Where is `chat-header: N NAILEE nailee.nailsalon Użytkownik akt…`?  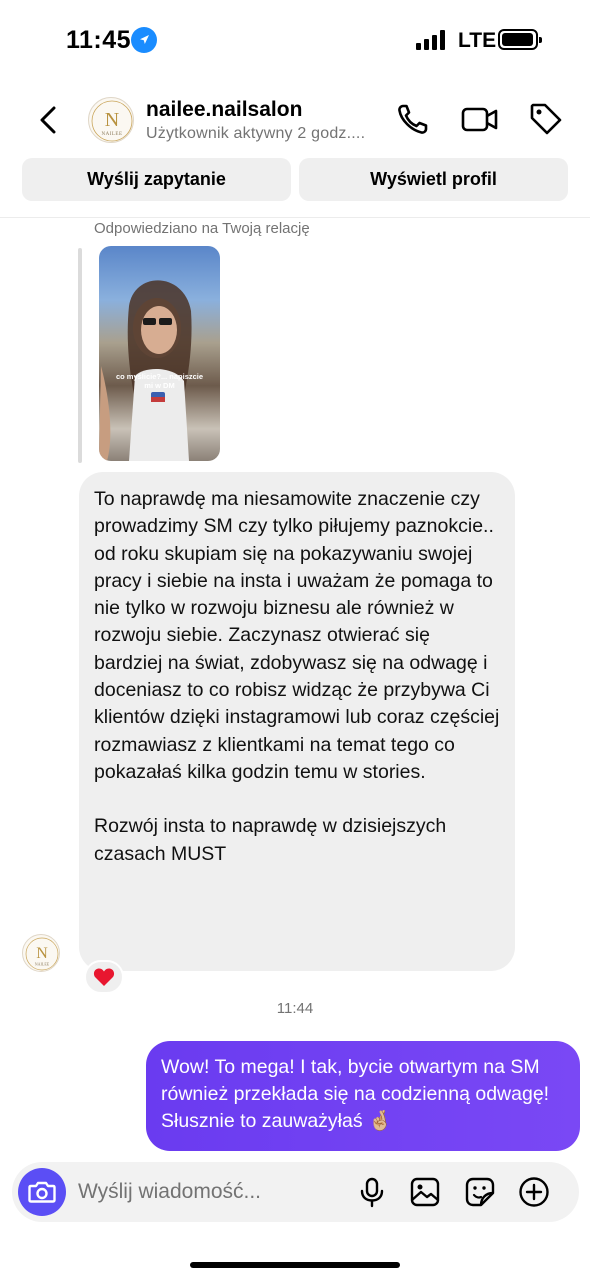
chat-header: N NAILEE nailee.nailsalon Użytkownik akt… is located at coordinates (295, 120).